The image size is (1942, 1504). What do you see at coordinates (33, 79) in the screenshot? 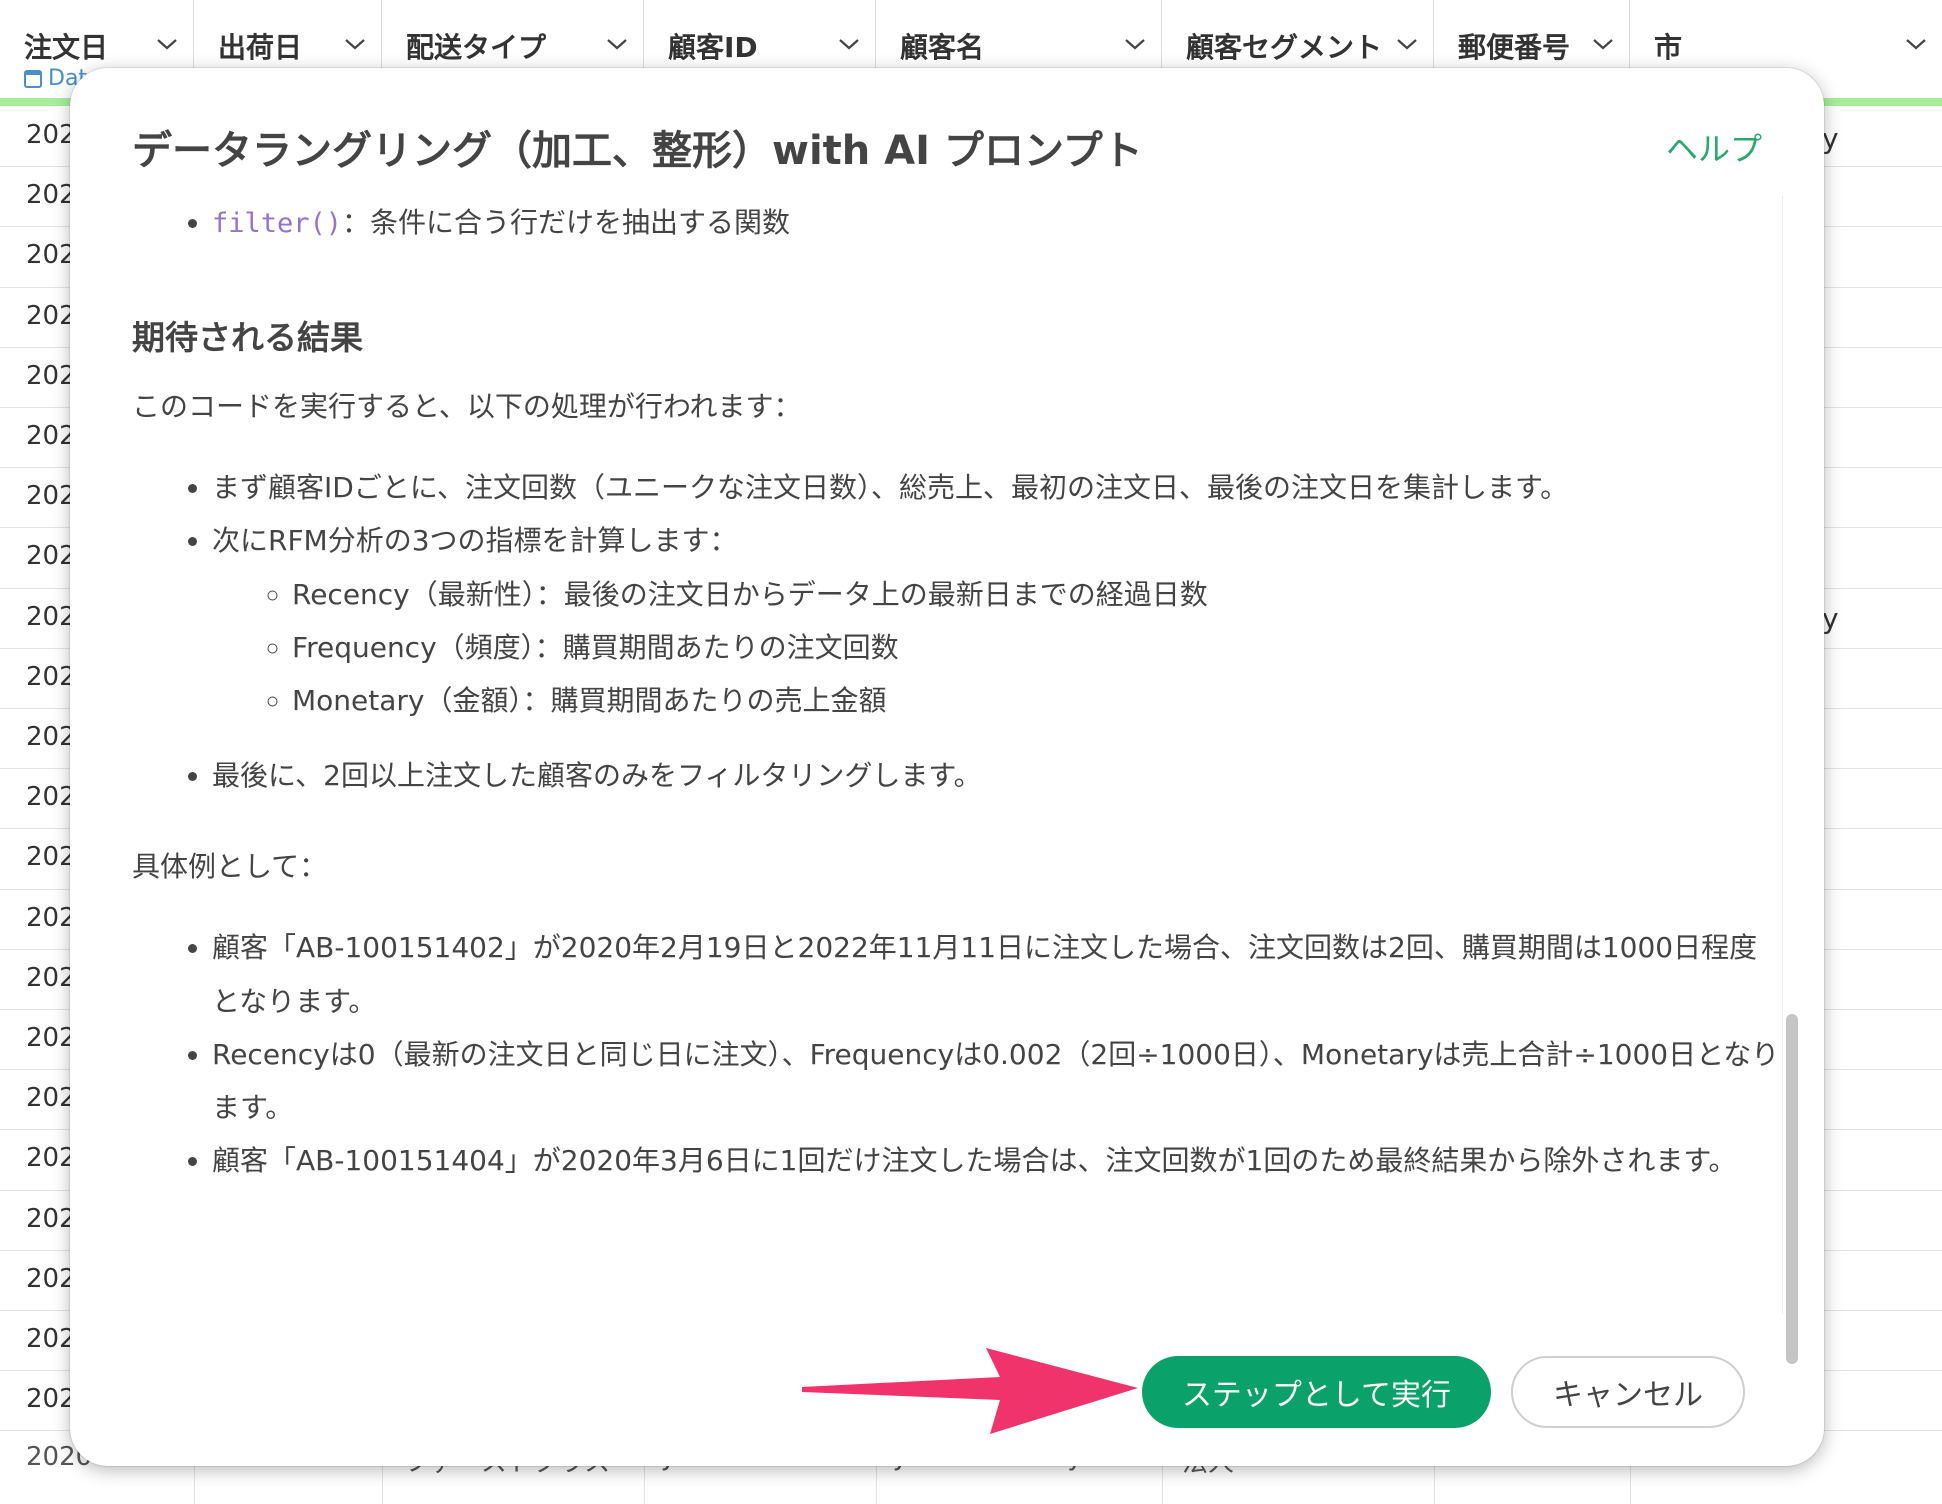
I see `calendar-icon` at bounding box center [33, 79].